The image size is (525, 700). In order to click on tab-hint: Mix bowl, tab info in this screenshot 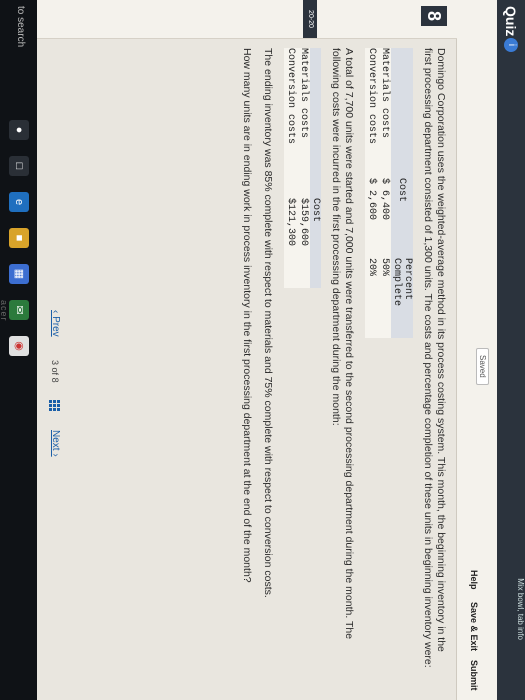, I will do `click(519, 609)`.